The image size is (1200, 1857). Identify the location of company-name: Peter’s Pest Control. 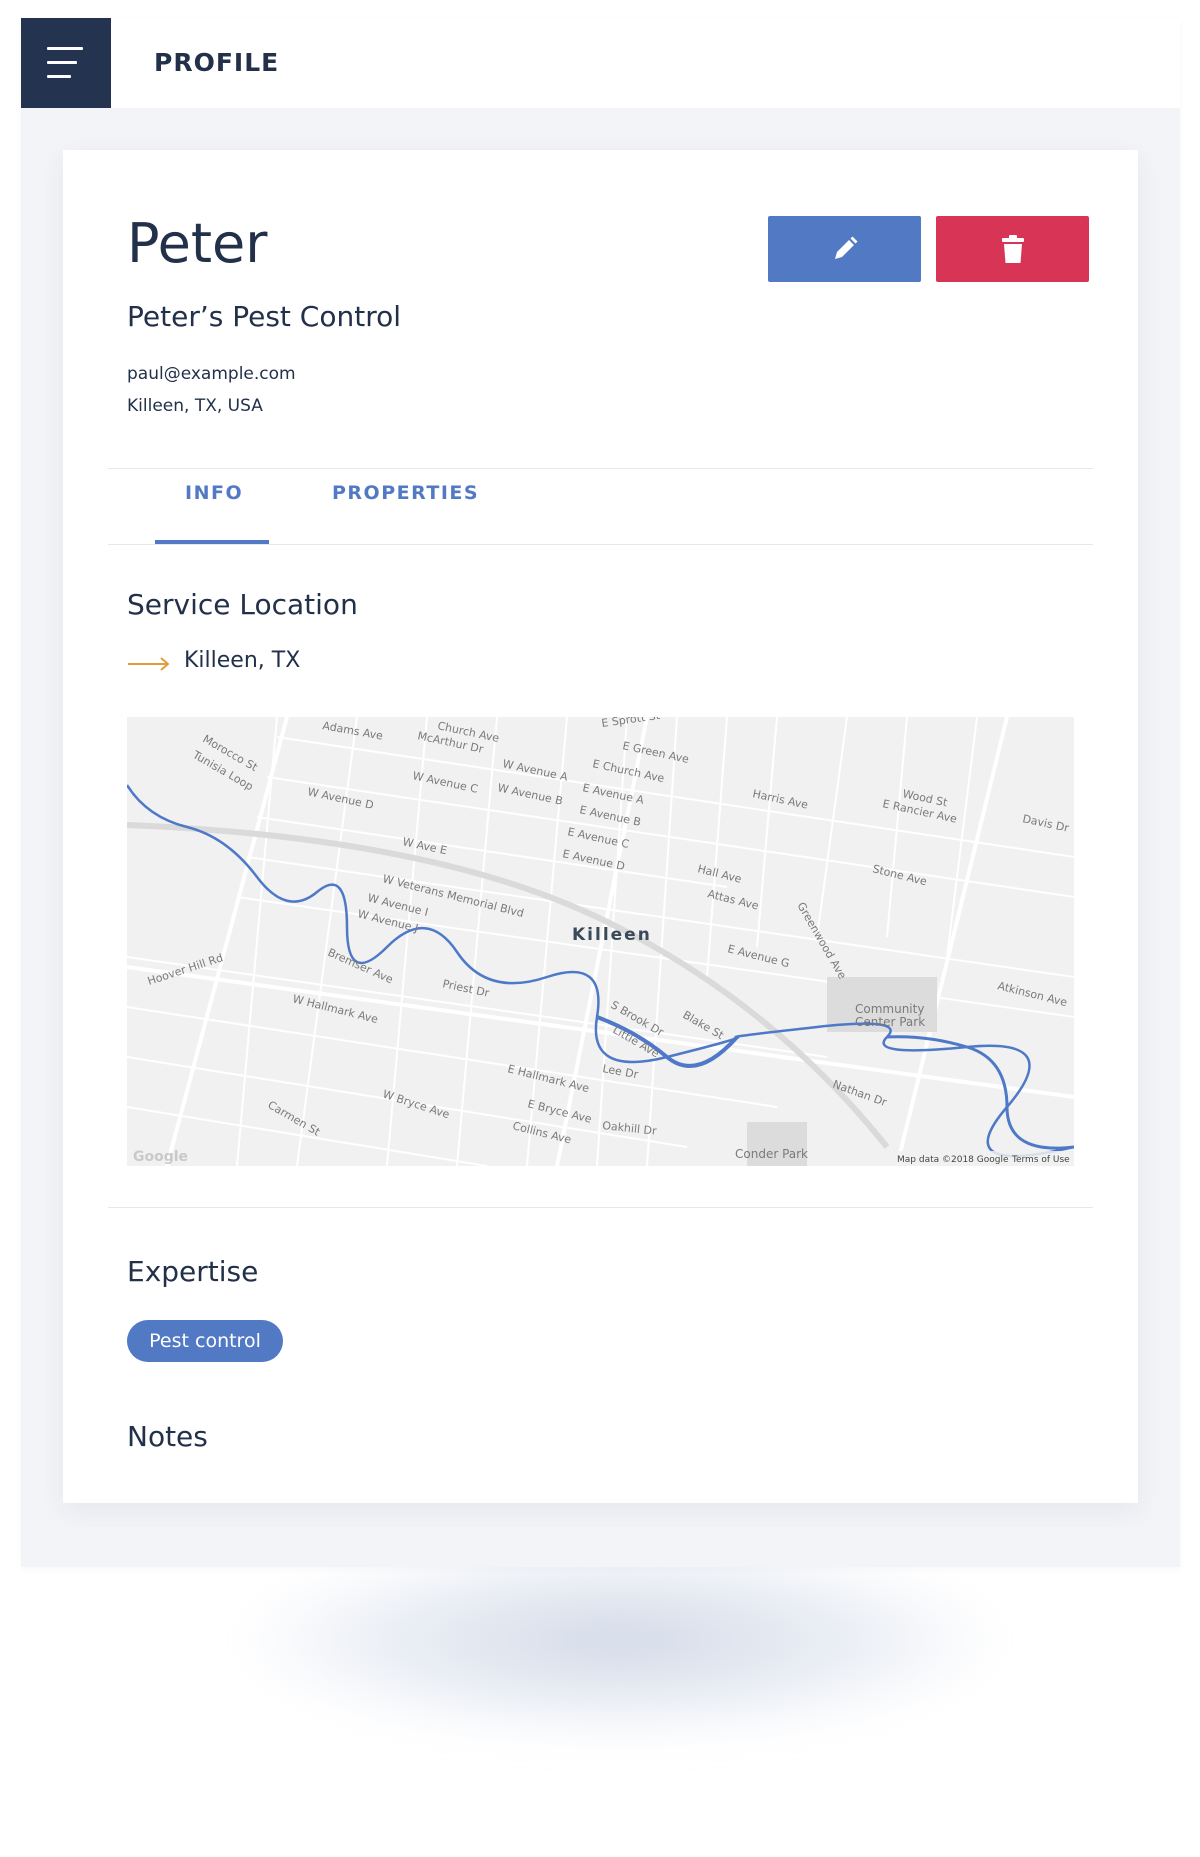
(264, 316).